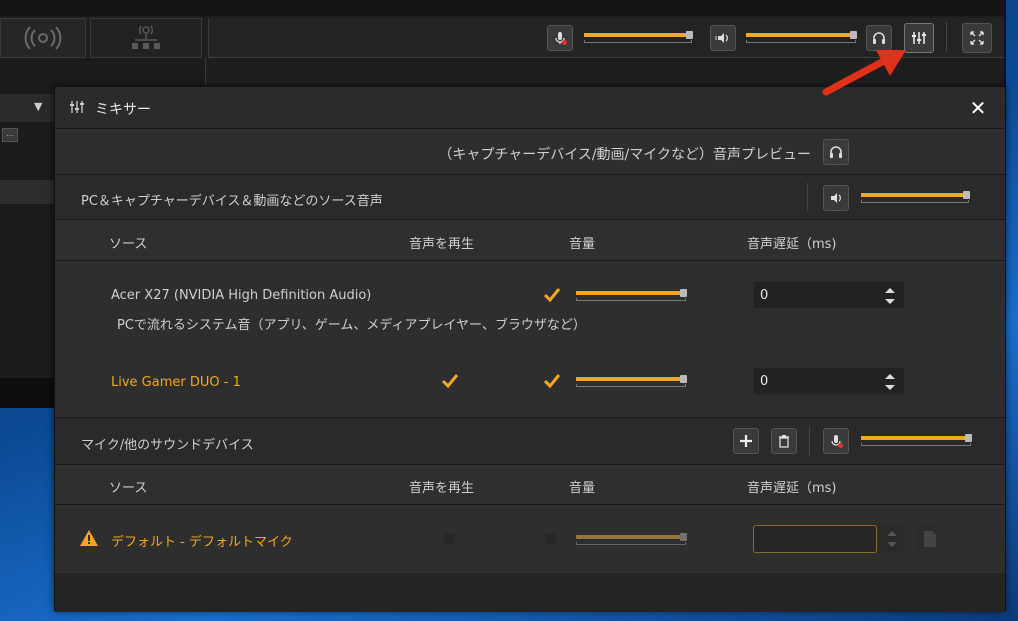  I want to click on add-device-button, so click(746, 441).